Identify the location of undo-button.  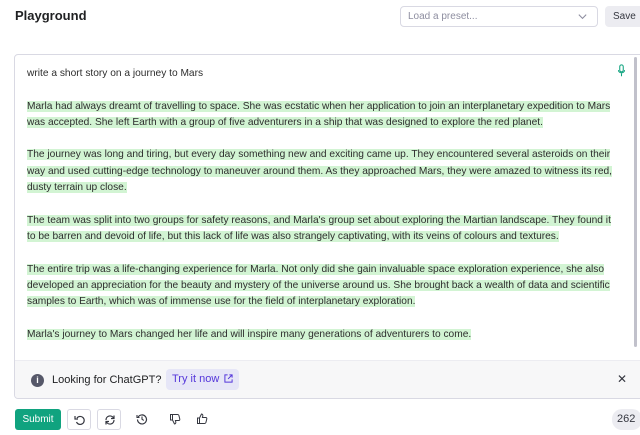
(79, 419).